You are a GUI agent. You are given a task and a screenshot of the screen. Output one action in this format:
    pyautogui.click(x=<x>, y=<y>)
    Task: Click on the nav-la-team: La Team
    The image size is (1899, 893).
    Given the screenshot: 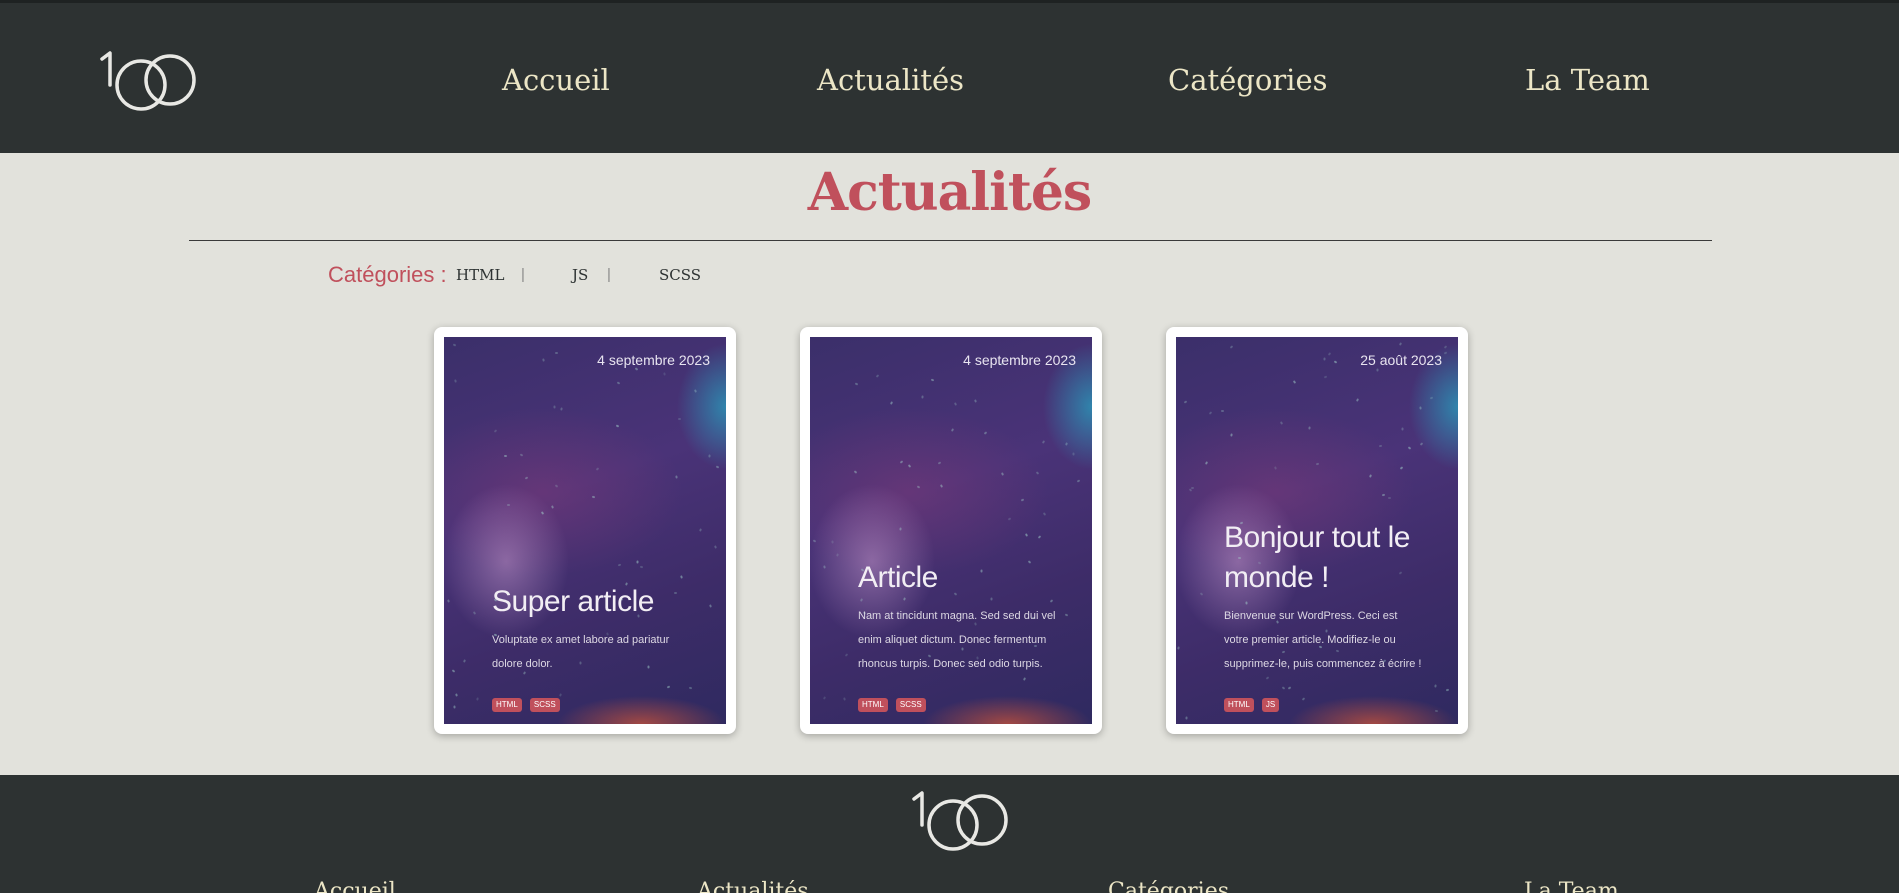 What is the action you would take?
    pyautogui.click(x=1587, y=80)
    